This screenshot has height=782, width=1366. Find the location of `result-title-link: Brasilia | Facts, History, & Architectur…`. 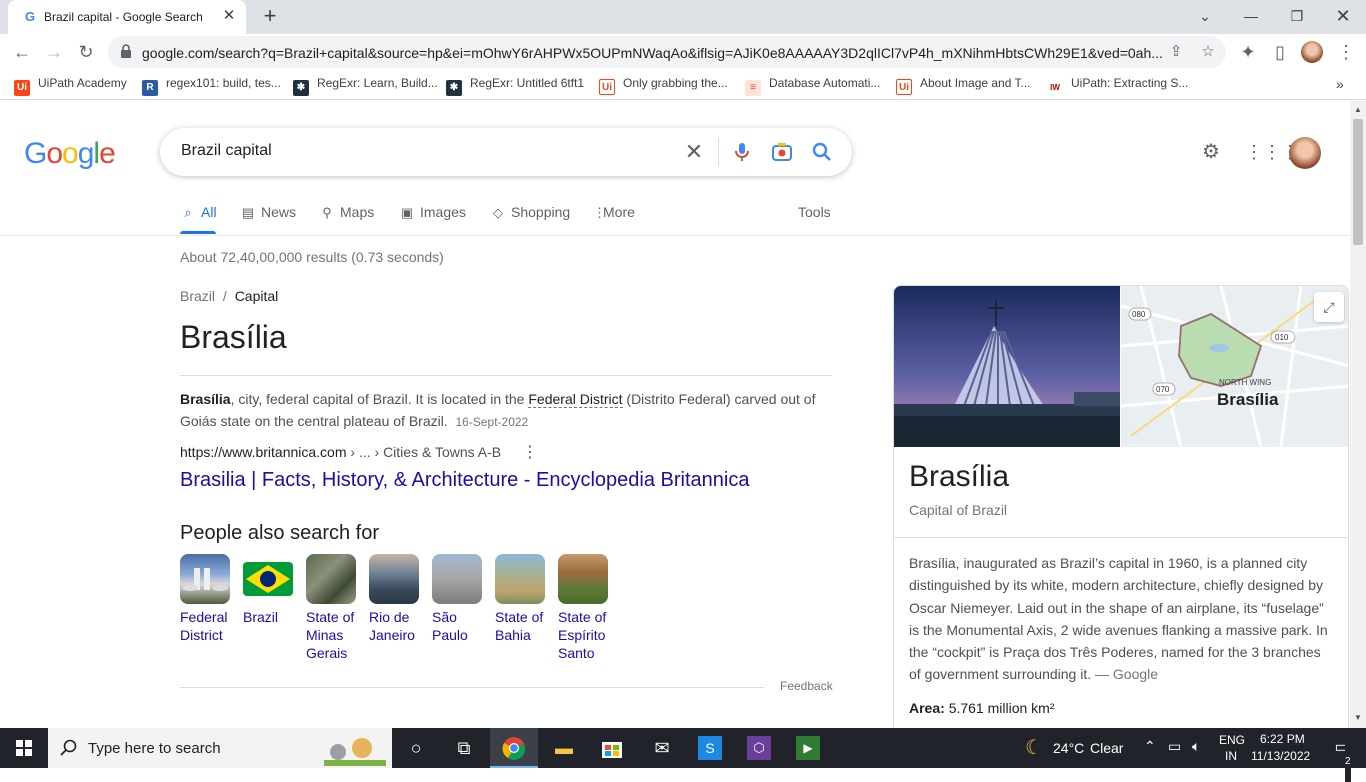

result-title-link: Brasilia | Facts, History, & Architectur… is located at coordinates (464, 480).